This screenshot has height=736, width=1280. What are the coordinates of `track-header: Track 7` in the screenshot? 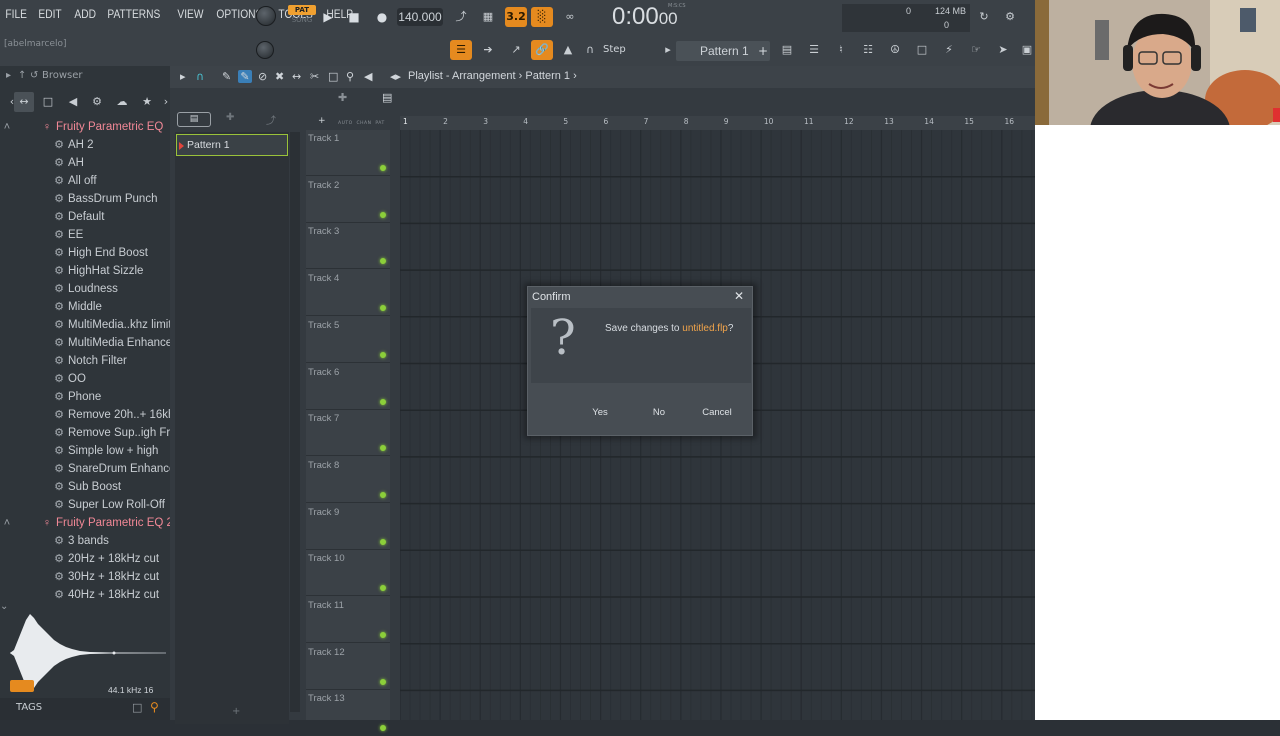 It's located at (348, 433).